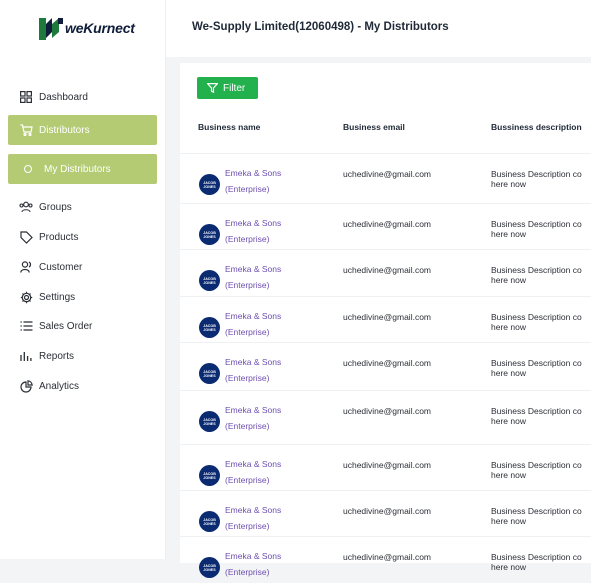 The width and height of the screenshot is (591, 583). I want to click on sidebar-item-products: Products, so click(82, 237).